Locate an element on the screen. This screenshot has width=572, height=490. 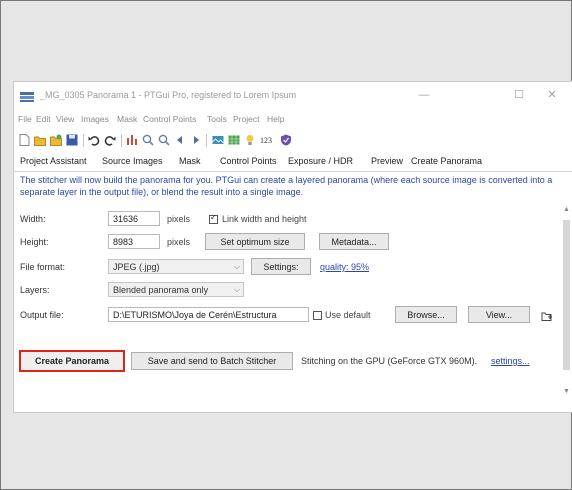
layers-value: Blended panorama only is located at coordinates (161, 290).